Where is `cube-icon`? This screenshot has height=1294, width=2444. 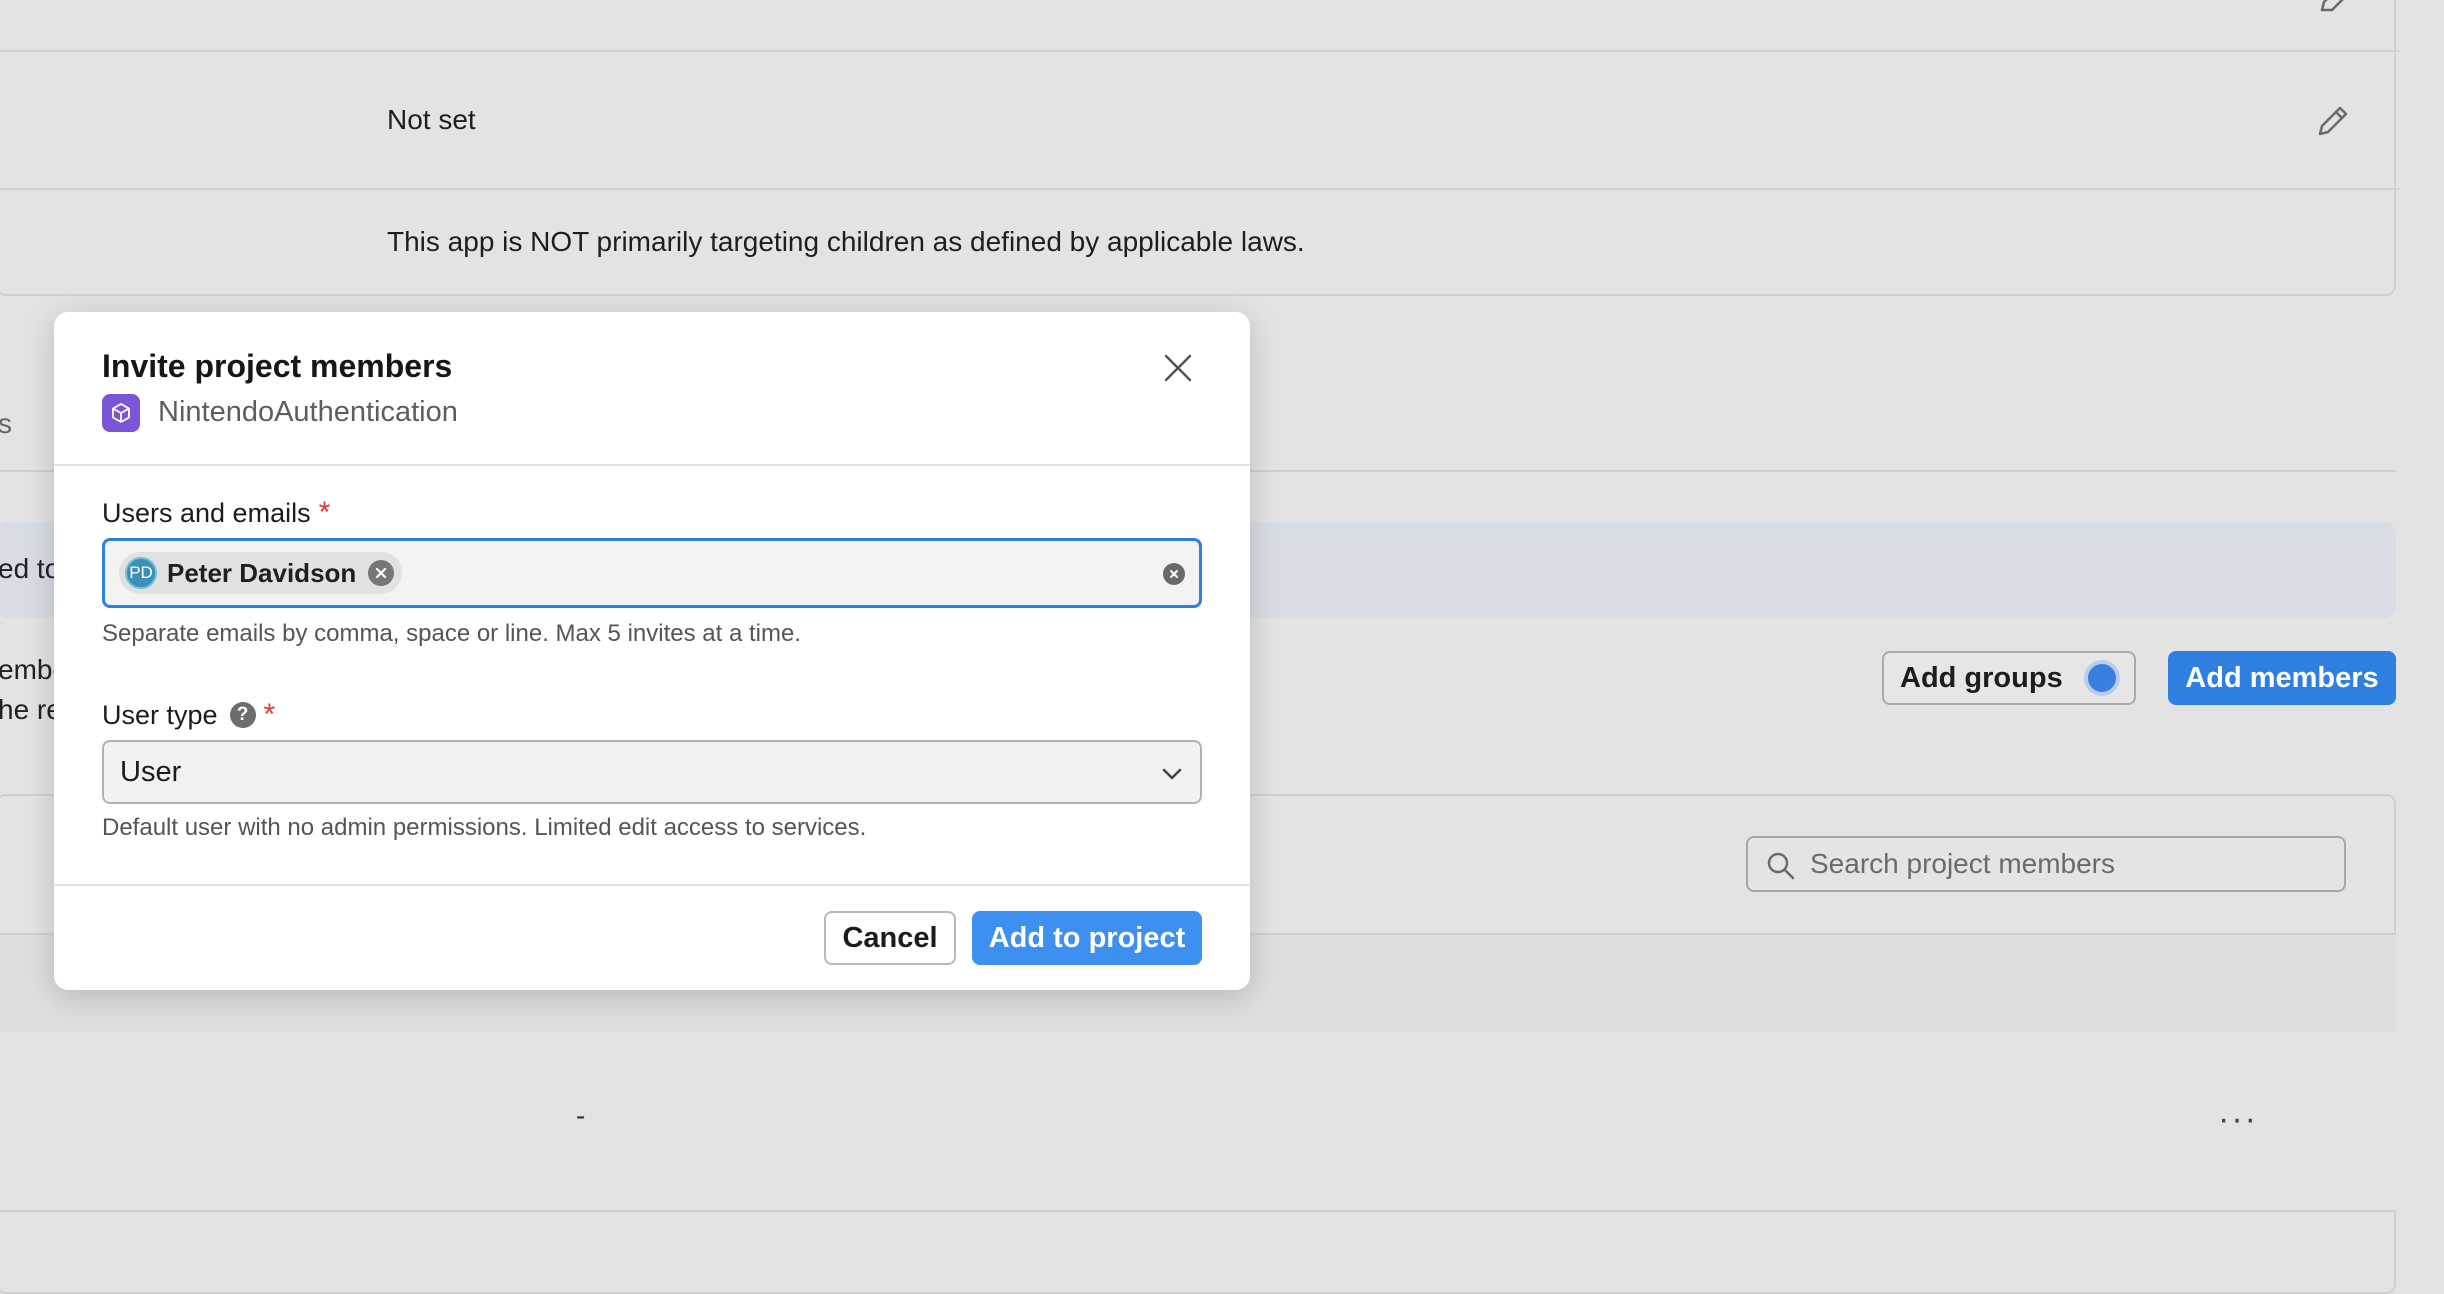 cube-icon is located at coordinates (121, 413).